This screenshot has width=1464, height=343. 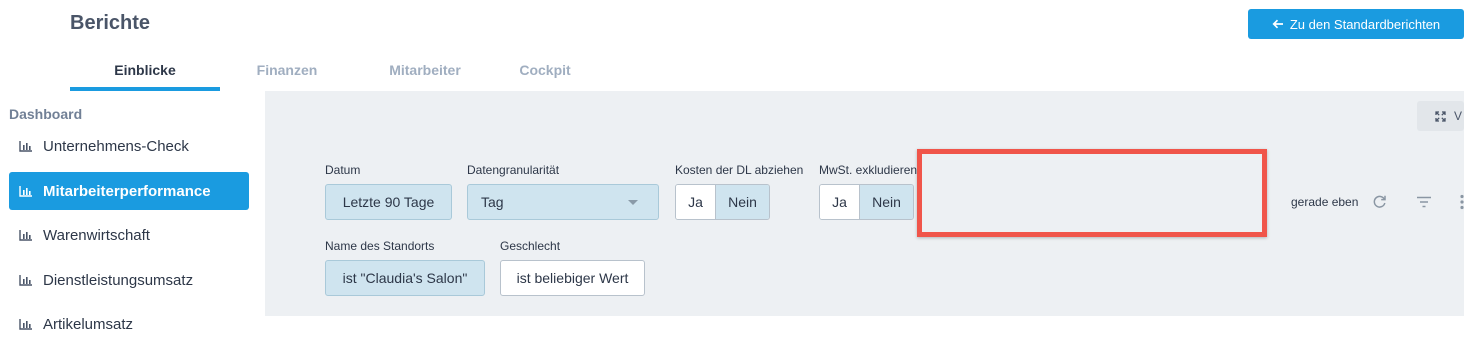 I want to click on refresh-icon, so click(x=1379, y=201).